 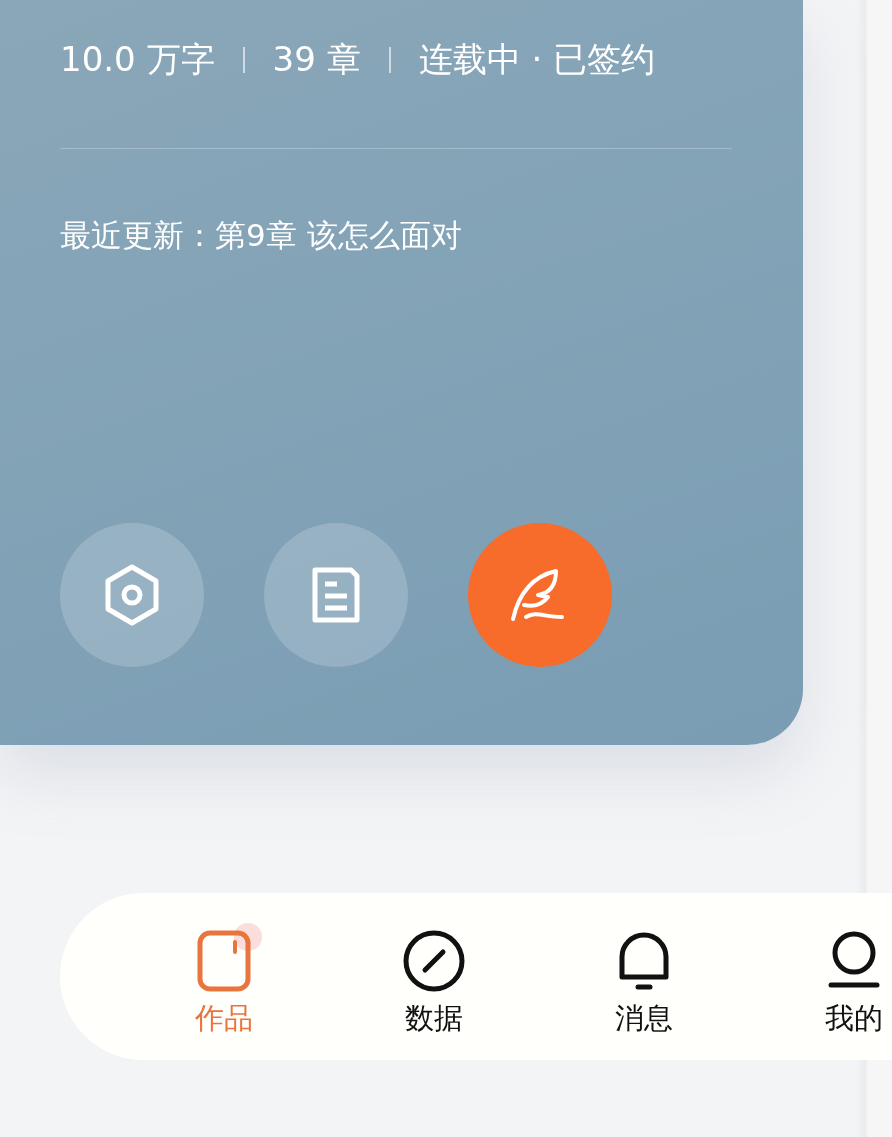 I want to click on document-icon, so click(x=336, y=595).